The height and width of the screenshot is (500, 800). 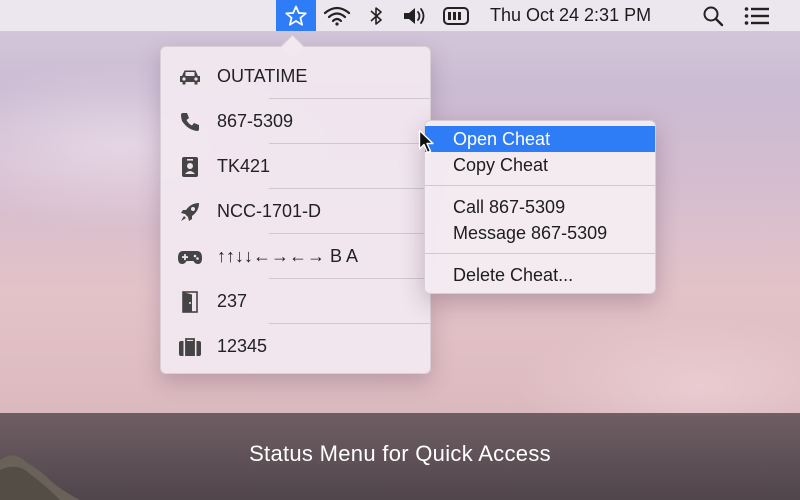 I want to click on car-icon, so click(x=190, y=77).